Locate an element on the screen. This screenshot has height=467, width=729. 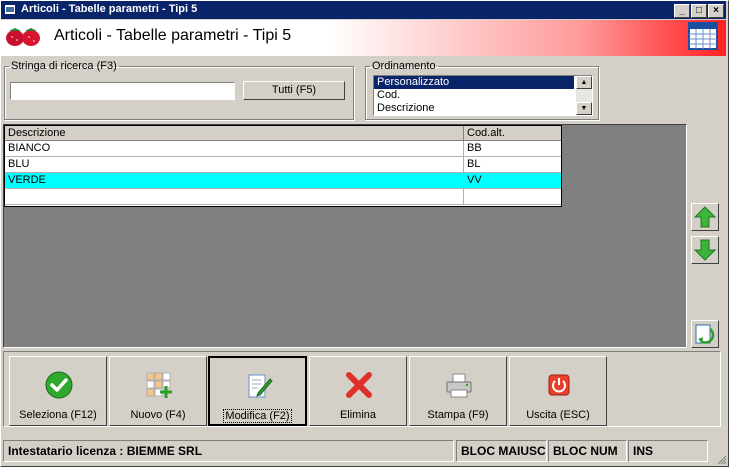
uscita-button: Uscita (ESC) is located at coordinates (558, 391).